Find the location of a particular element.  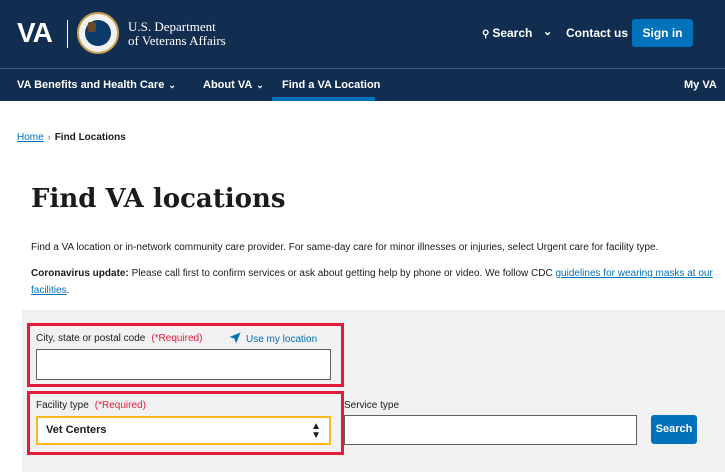

service-type-input is located at coordinates (490, 430).